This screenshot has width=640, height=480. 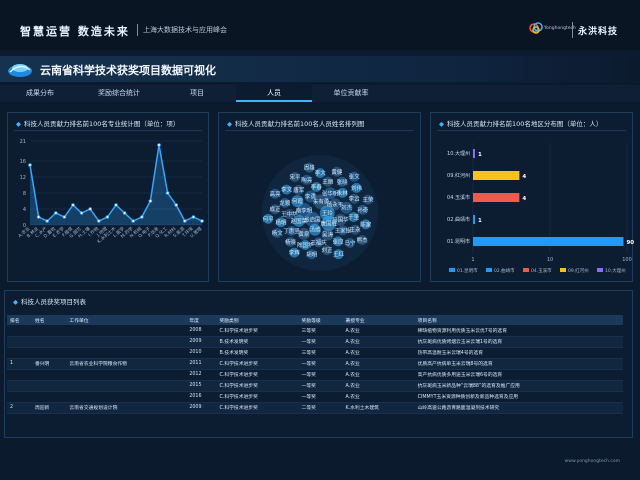 I want to click on name-label: 朱林, so click(x=343, y=193).